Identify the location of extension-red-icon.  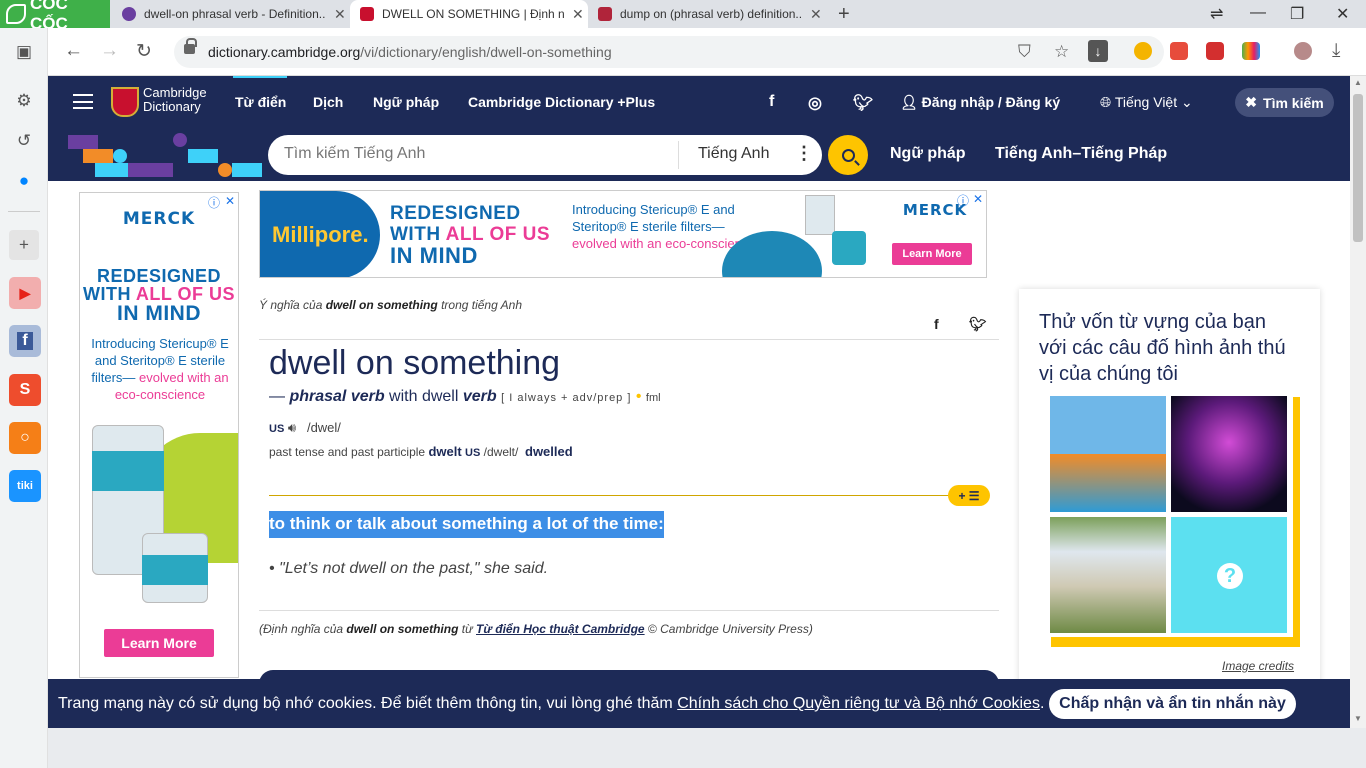
(1215, 51).